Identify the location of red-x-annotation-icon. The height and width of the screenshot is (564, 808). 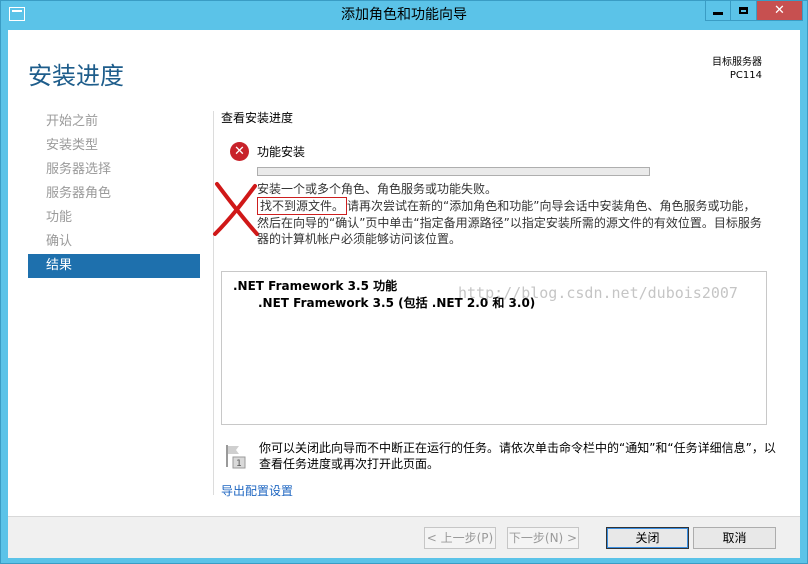
(236, 209).